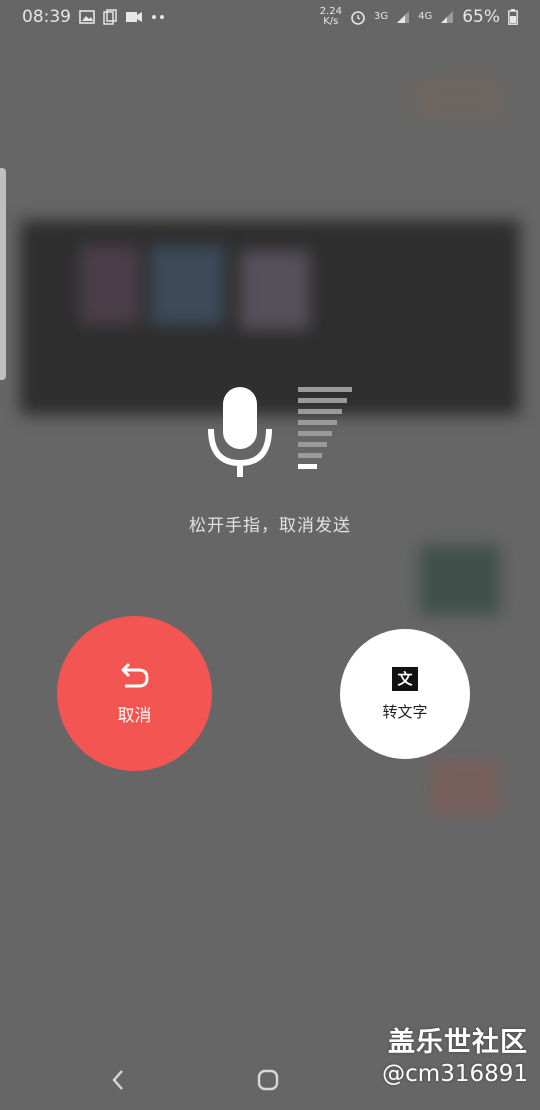 The width and height of the screenshot is (540, 1110). I want to click on network-3g: 3G, so click(381, 16).